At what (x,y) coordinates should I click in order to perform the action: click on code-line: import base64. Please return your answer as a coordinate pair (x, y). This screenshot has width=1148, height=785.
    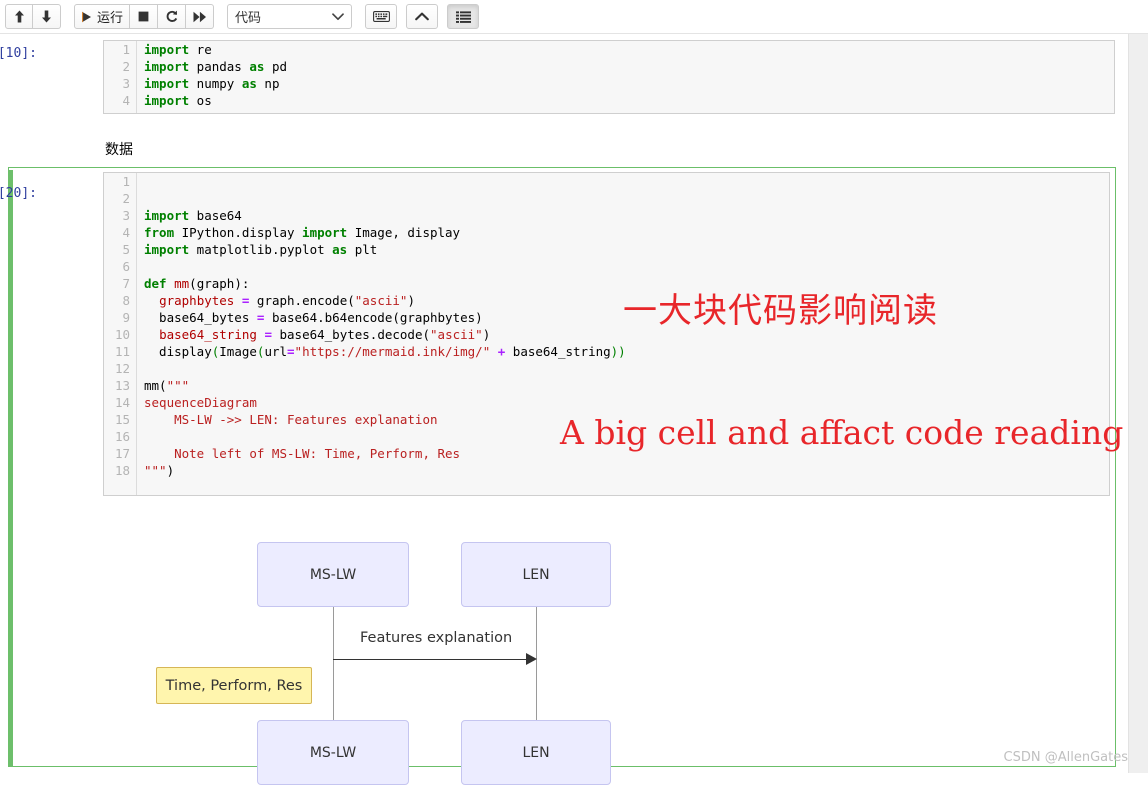
    Looking at the image, I should click on (193, 215).